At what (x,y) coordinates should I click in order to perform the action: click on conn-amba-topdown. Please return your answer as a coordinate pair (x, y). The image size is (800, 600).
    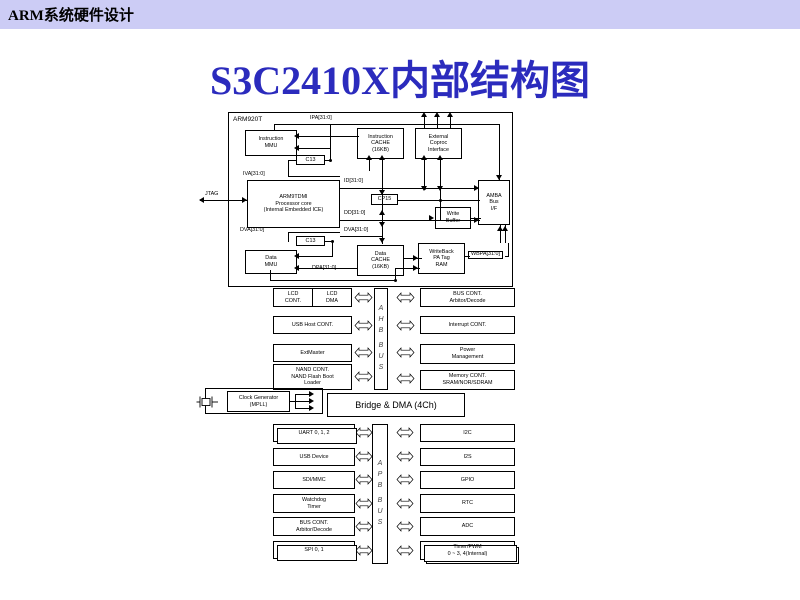
    Looking at the image, I should click on (499, 152).